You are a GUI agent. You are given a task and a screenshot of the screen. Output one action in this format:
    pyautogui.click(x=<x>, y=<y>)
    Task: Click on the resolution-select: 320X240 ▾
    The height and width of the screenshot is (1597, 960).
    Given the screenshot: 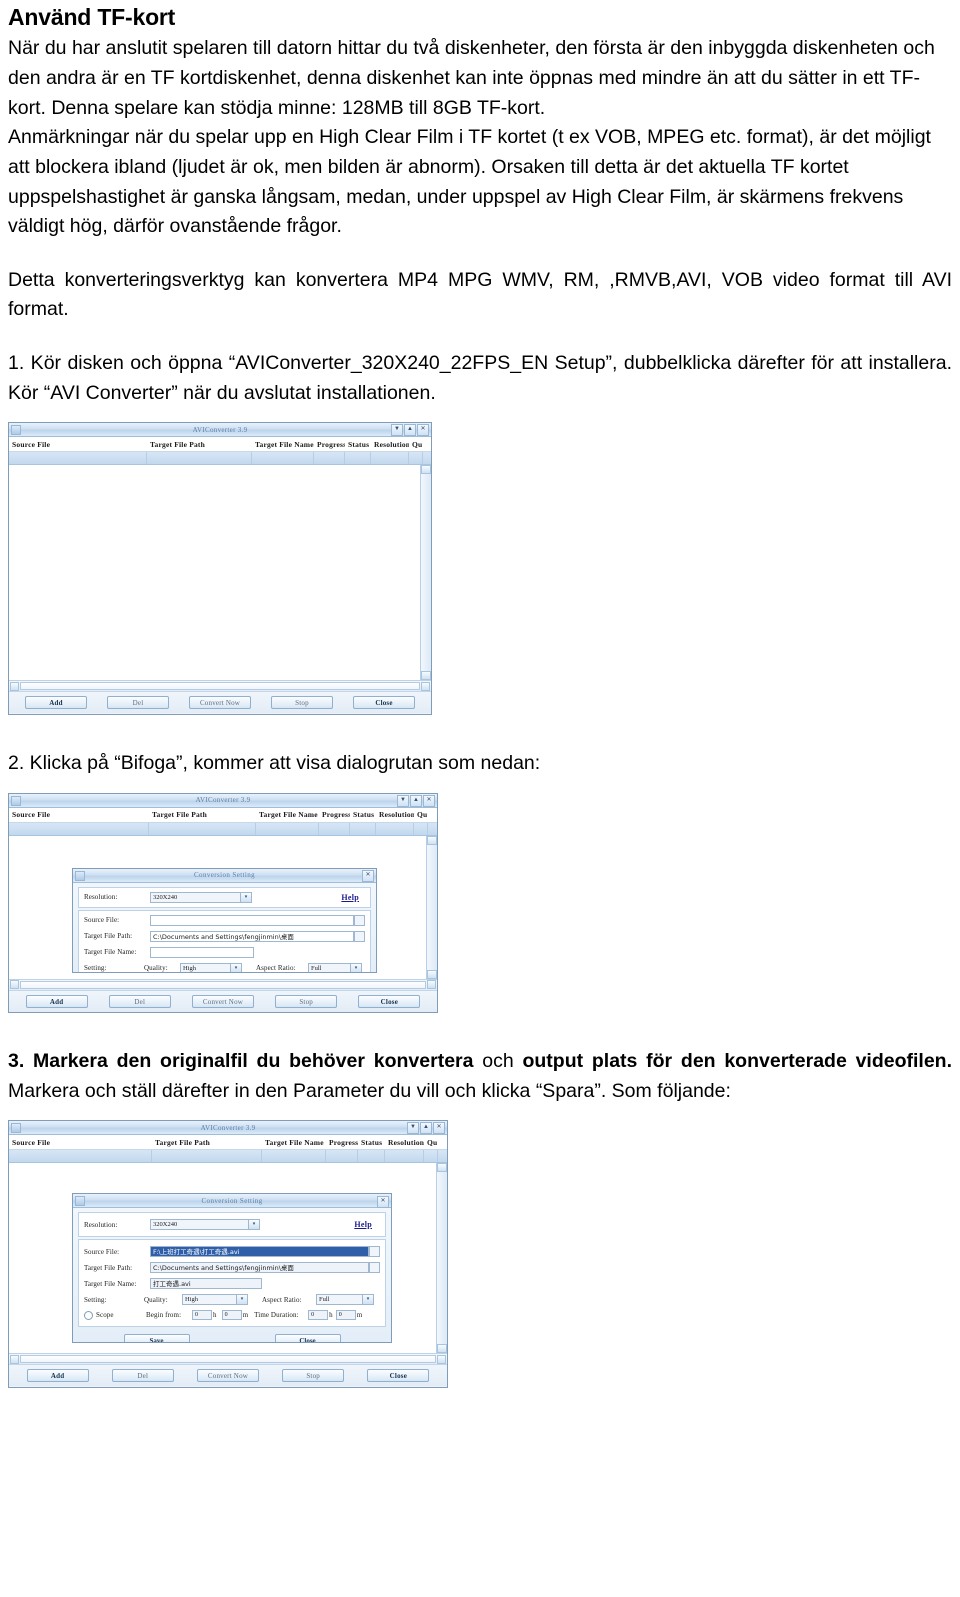 What is the action you would take?
    pyautogui.click(x=201, y=897)
    